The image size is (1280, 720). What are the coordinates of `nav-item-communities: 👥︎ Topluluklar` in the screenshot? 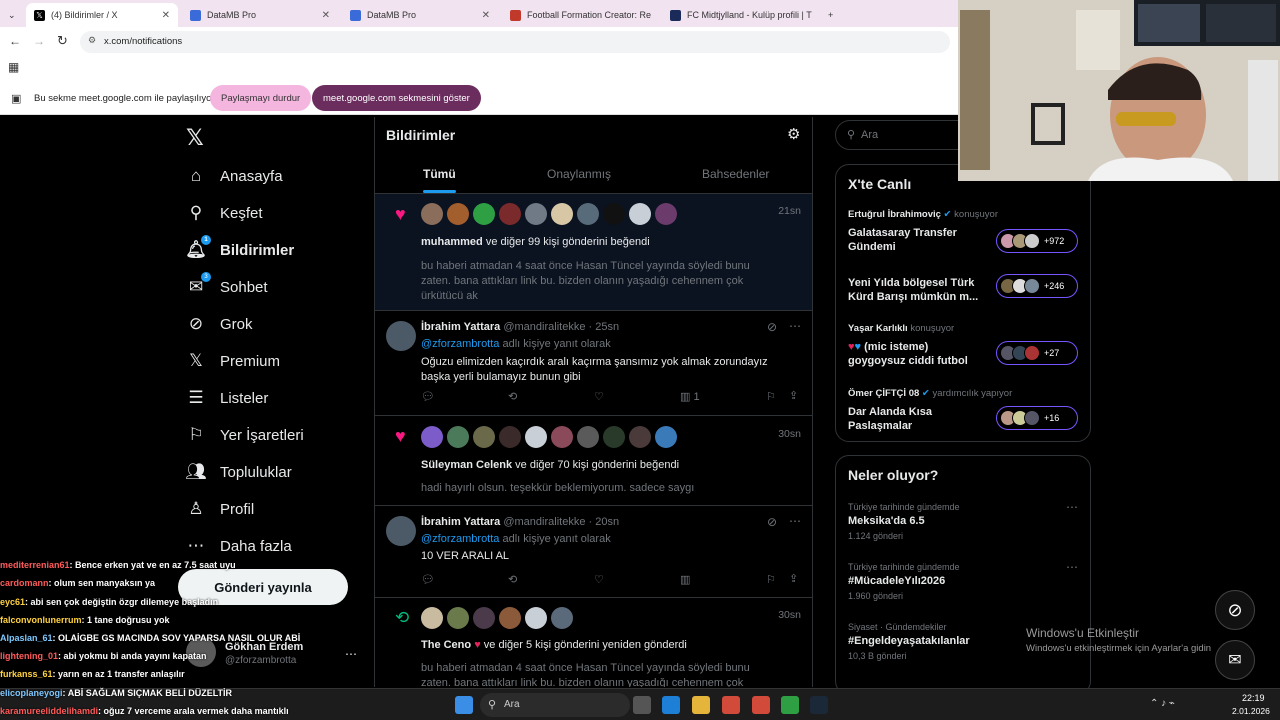 It's located at (238, 472).